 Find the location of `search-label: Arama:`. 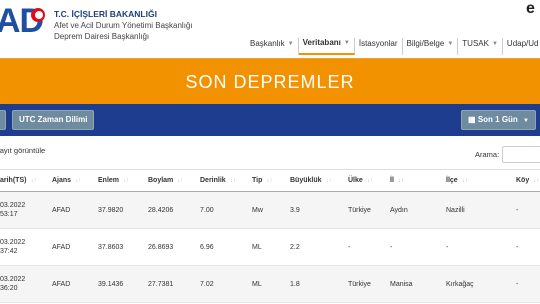

search-label: Arama: is located at coordinates (487, 154).